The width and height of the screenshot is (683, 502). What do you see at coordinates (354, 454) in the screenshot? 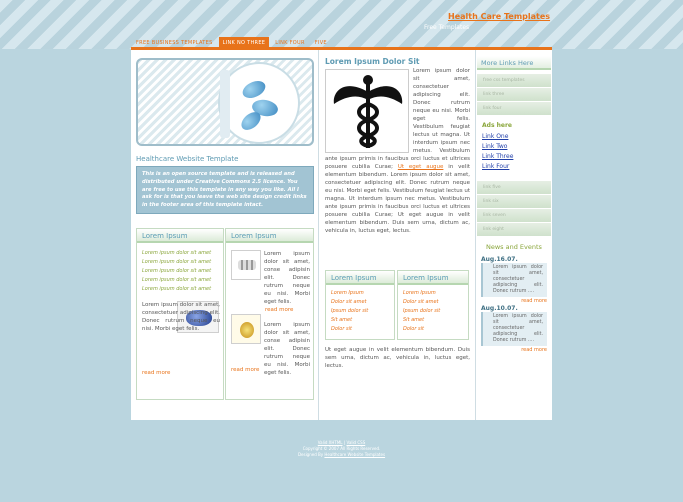
I see `designer-link: Healthcare Website Templates` at bounding box center [354, 454].